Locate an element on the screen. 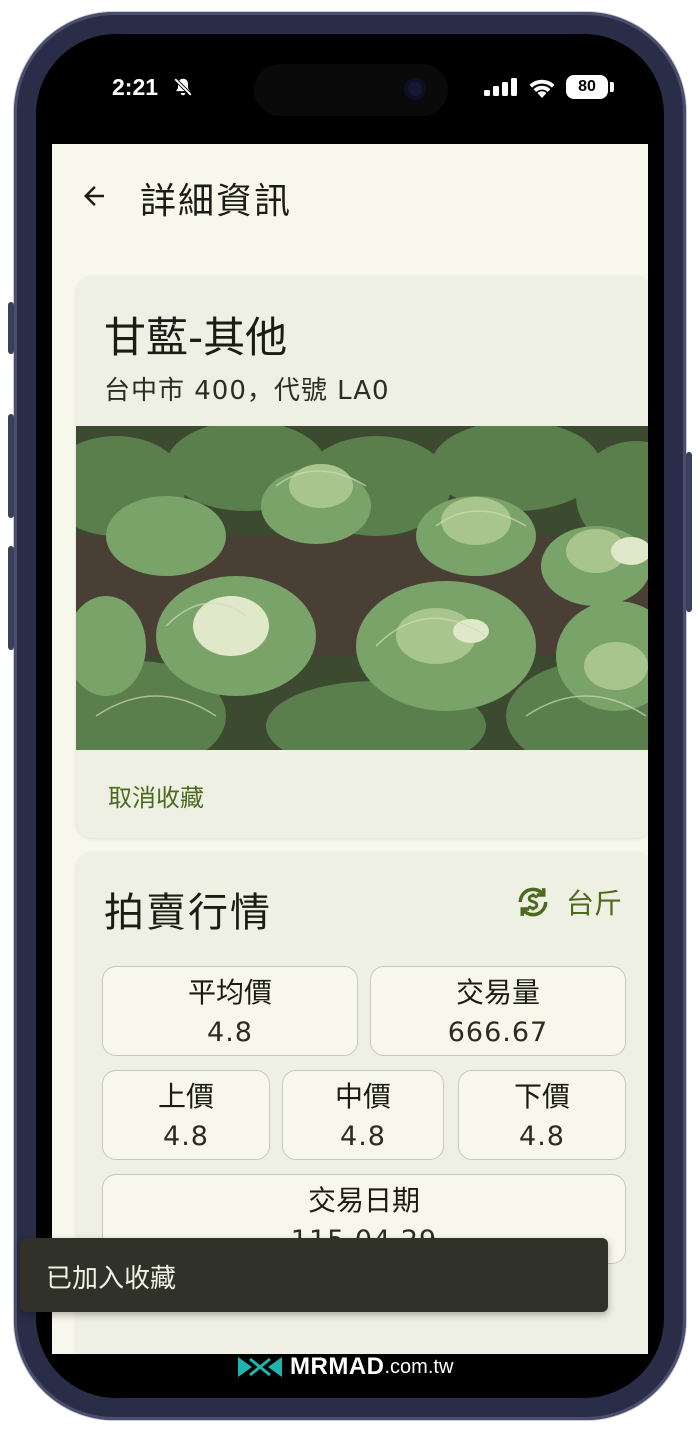 The width and height of the screenshot is (700, 1432). back-button is located at coordinates (94, 196).